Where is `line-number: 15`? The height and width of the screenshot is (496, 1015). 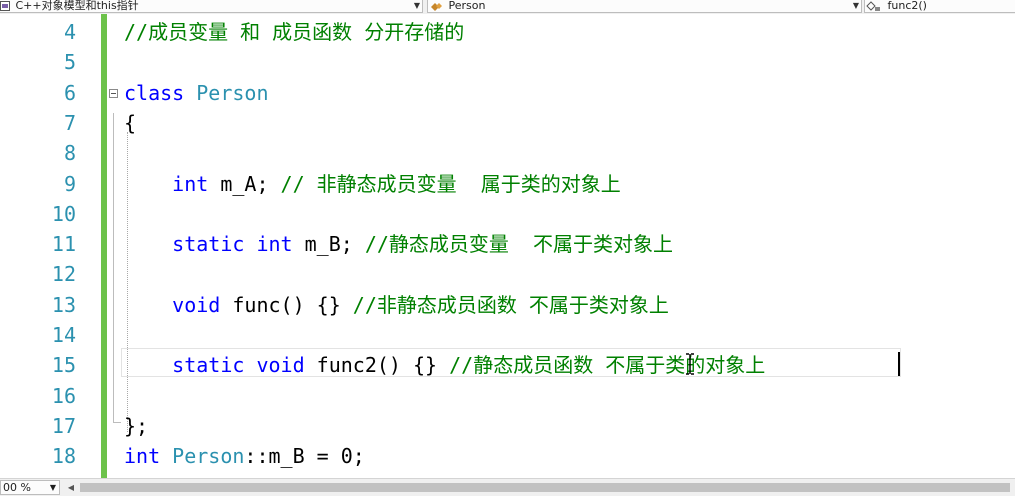
line-number: 15 is located at coordinates (63, 365).